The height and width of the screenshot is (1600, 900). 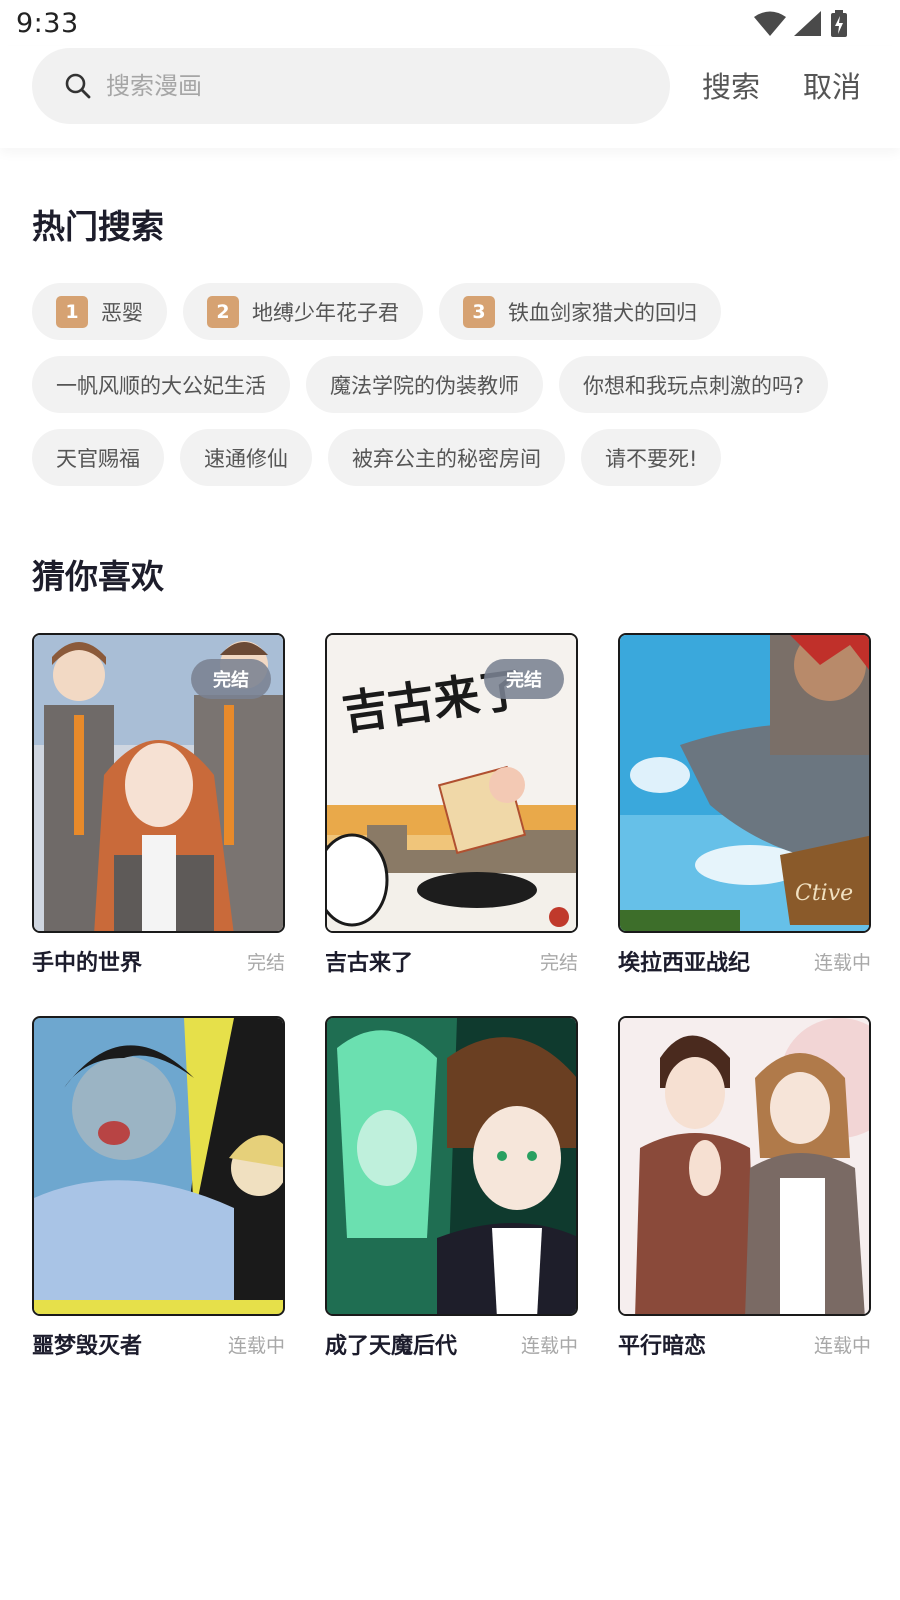 I want to click on hot-tag: 一帆风顺的大公妃生活, so click(x=161, y=384).